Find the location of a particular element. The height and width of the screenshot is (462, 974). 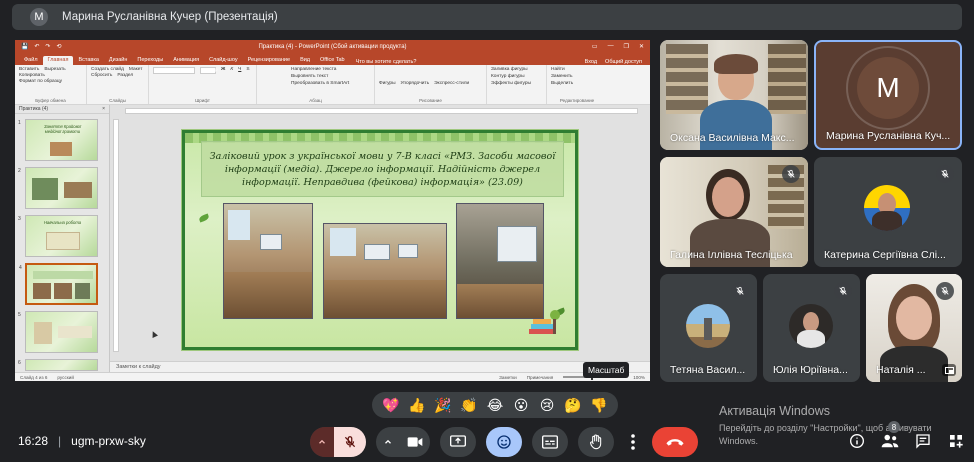

tab-file: Файл is located at coordinates (31, 60).